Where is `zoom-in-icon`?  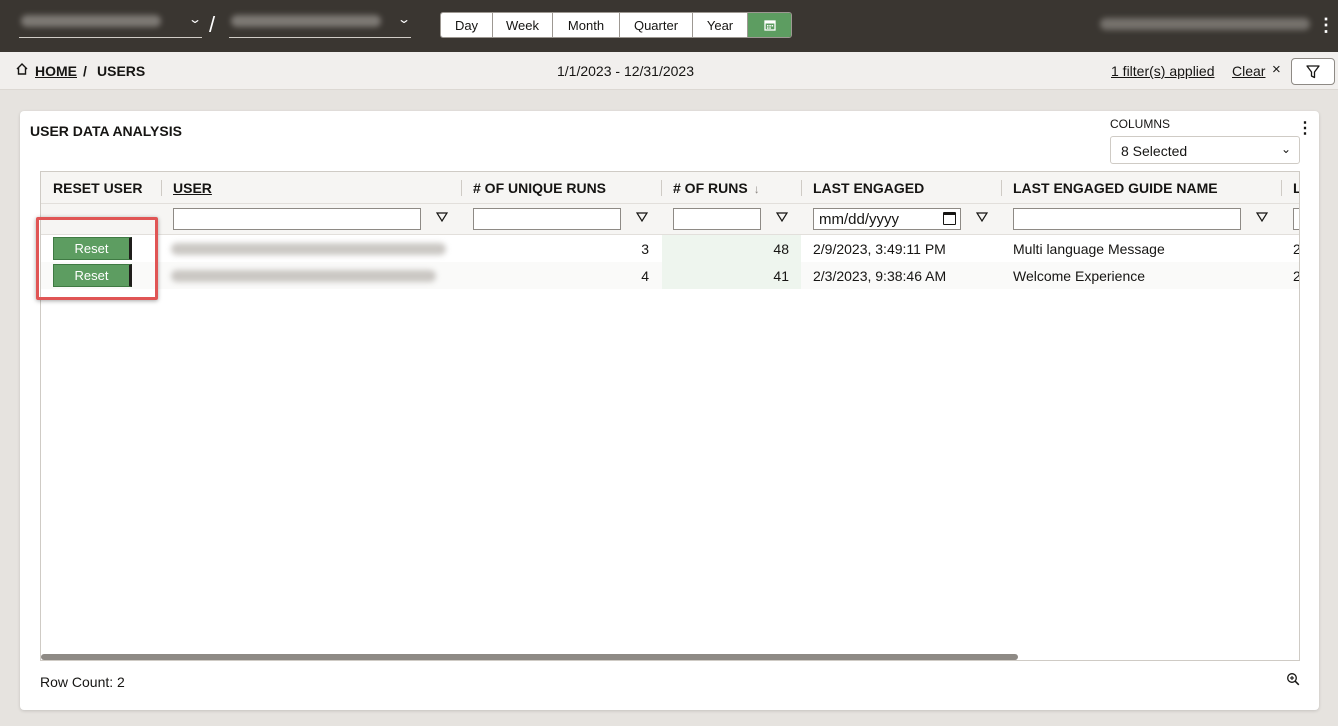 zoom-in-icon is located at coordinates (1293, 679).